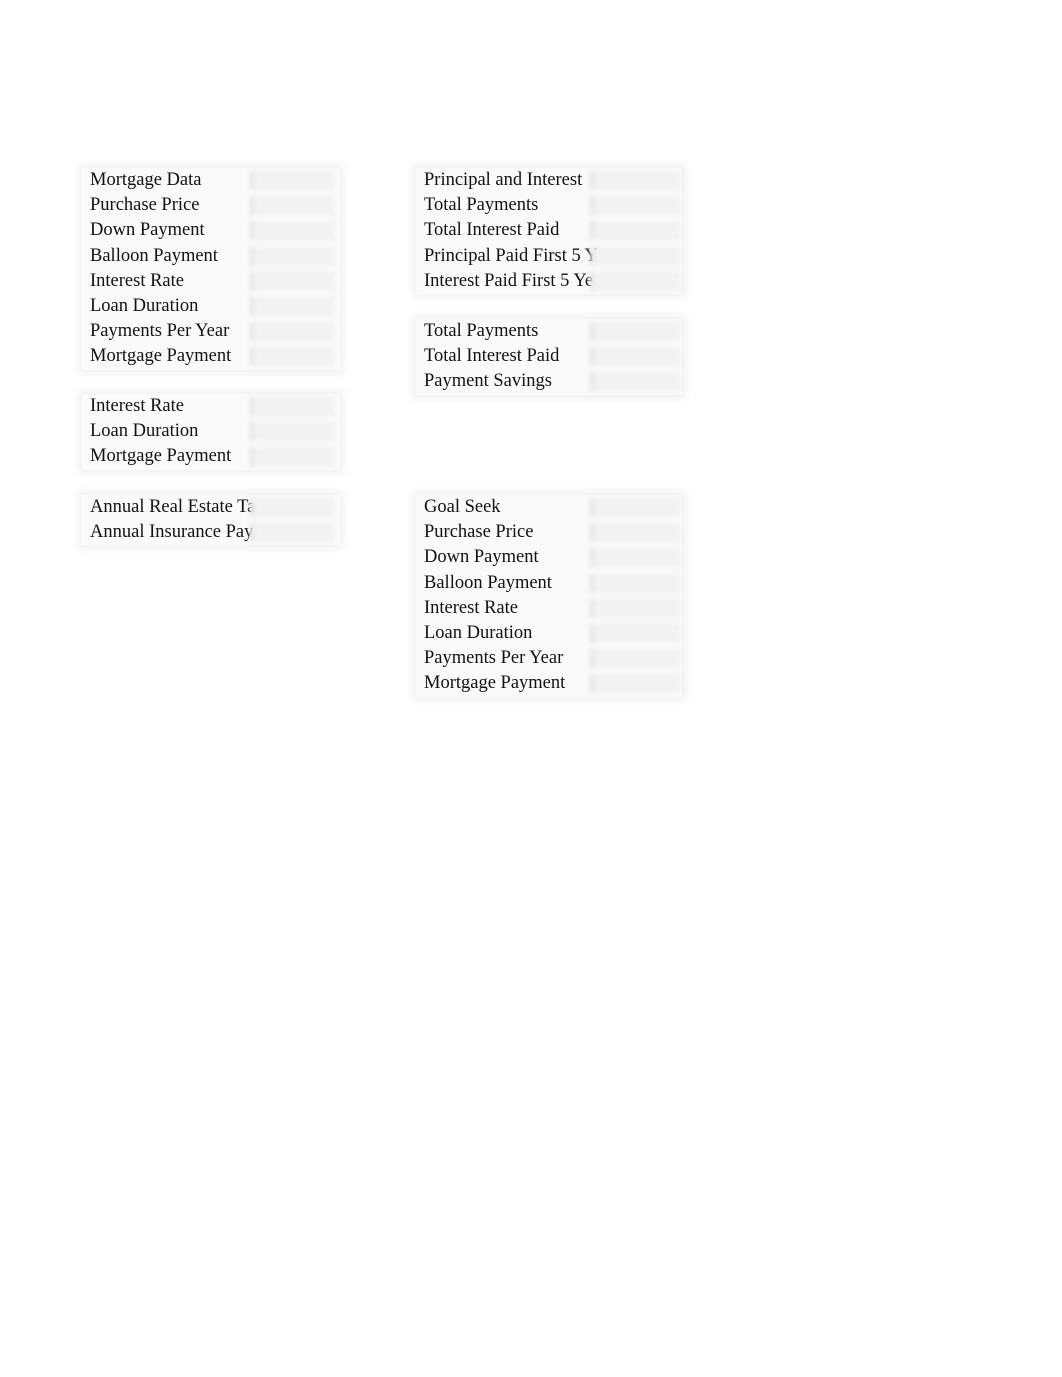 The height and width of the screenshot is (1377, 1062). What do you see at coordinates (488, 381) in the screenshot?
I see `row-label: Payment Savings` at bounding box center [488, 381].